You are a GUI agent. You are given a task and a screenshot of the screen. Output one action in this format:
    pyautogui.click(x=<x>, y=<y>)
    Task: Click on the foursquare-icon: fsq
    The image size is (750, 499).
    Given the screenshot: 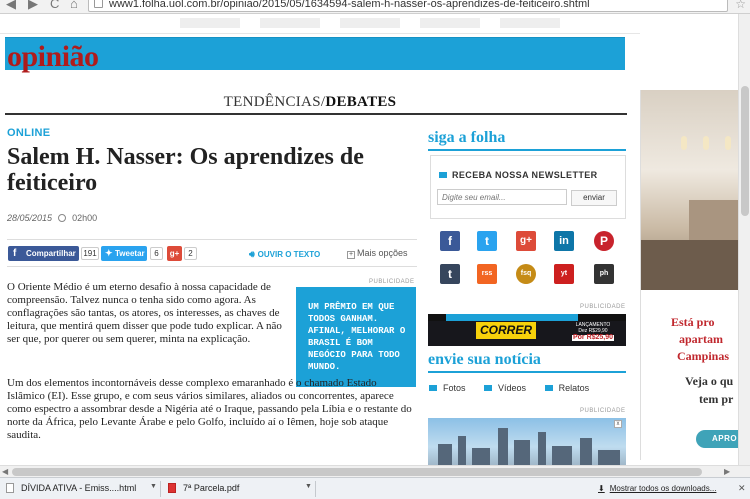 What is the action you would take?
    pyautogui.click(x=526, y=274)
    